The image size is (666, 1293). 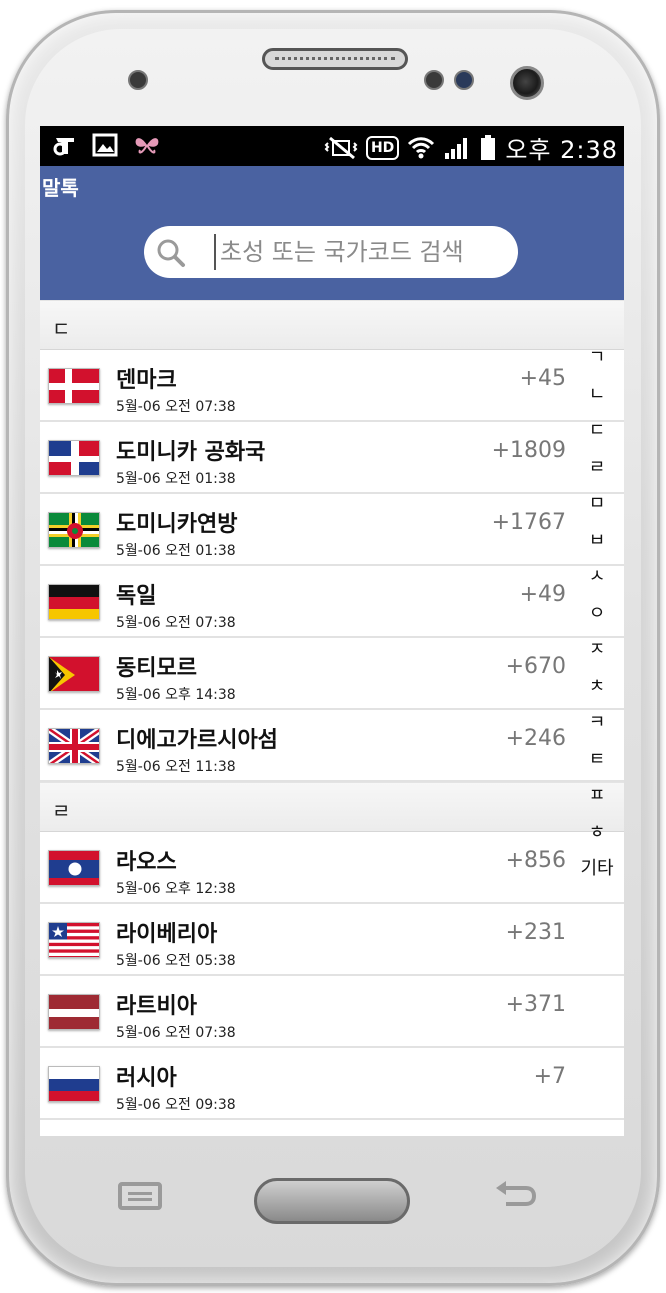 What do you see at coordinates (464, 80) in the screenshot?
I see `light-sensor` at bounding box center [464, 80].